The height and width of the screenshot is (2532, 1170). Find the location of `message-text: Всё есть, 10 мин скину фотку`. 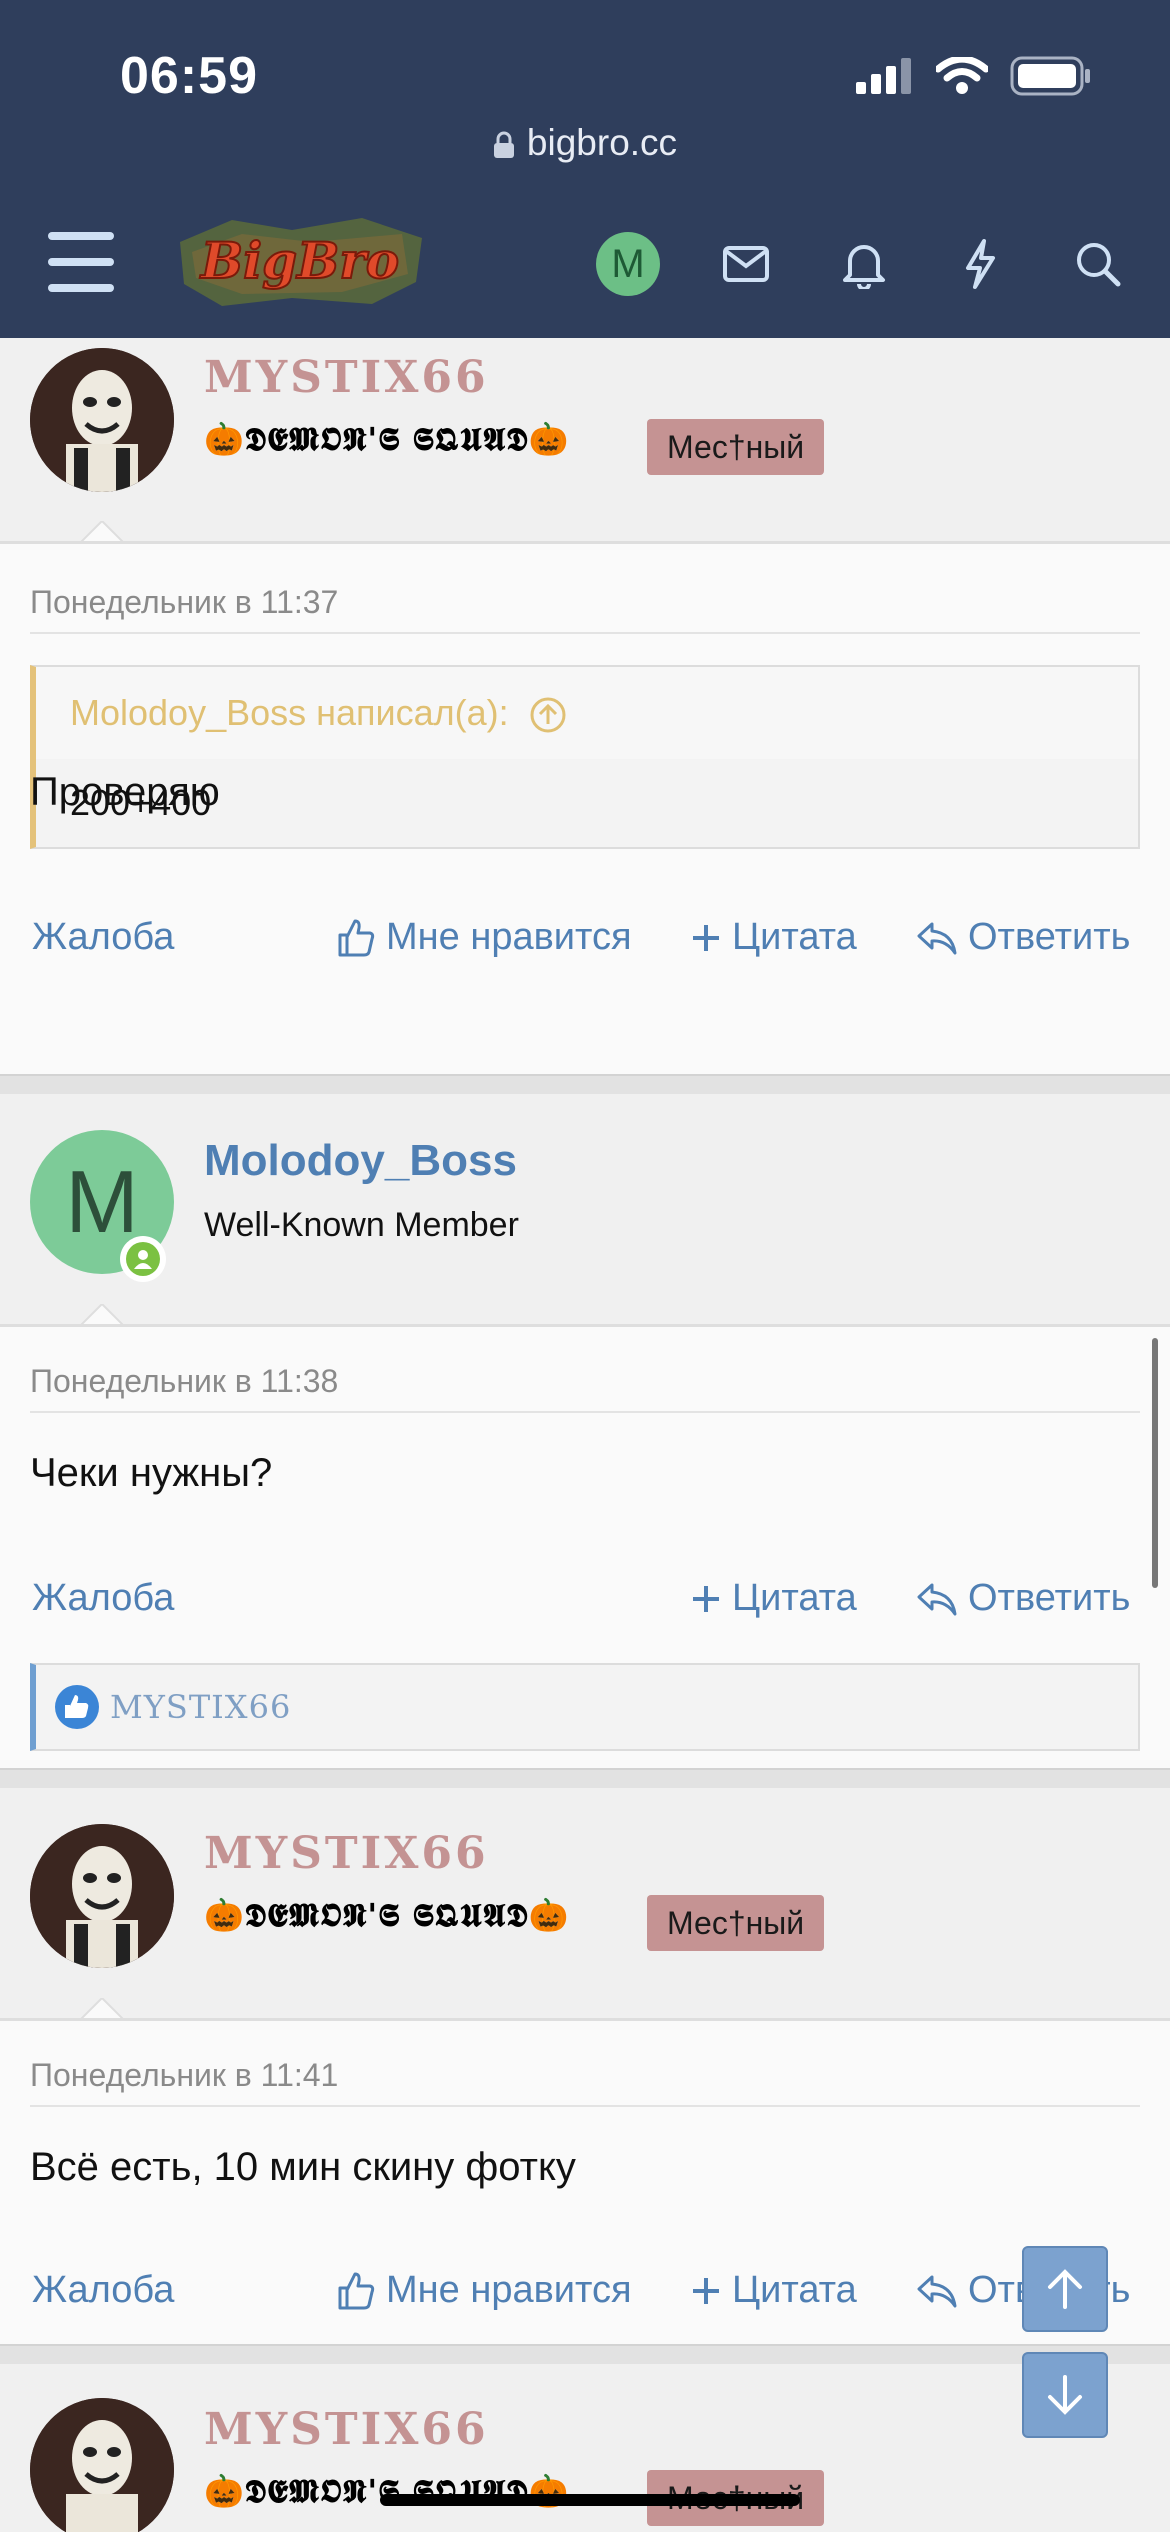

message-text: Всё есть, 10 мин скину фотку is located at coordinates (303, 2167).